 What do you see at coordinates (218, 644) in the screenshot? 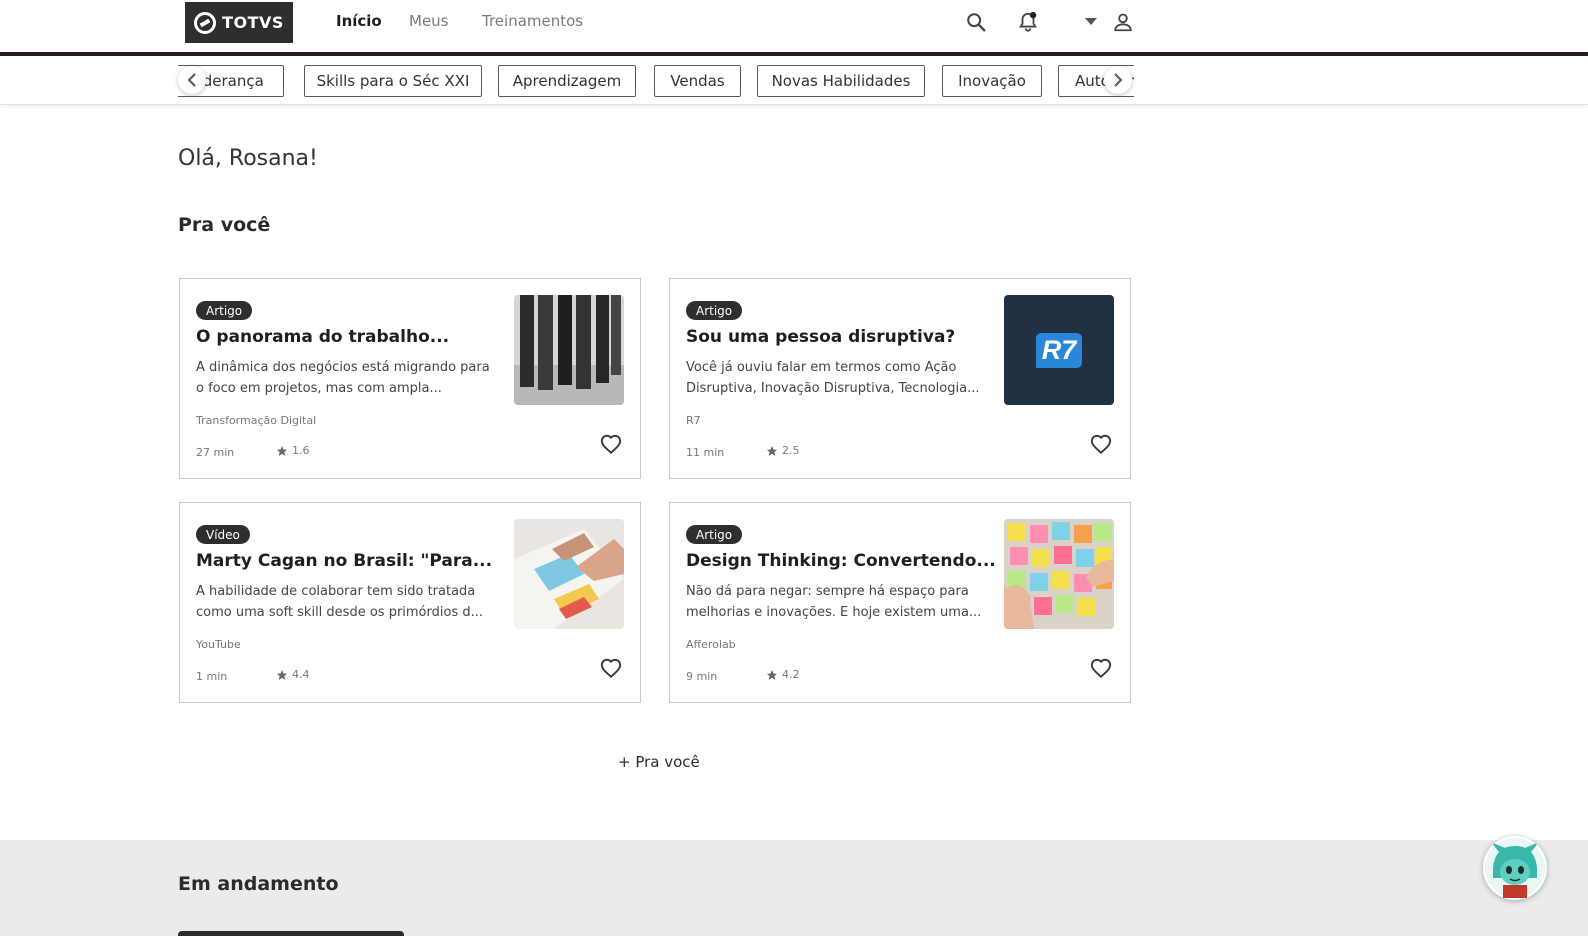
I see `card-source: YouTube` at bounding box center [218, 644].